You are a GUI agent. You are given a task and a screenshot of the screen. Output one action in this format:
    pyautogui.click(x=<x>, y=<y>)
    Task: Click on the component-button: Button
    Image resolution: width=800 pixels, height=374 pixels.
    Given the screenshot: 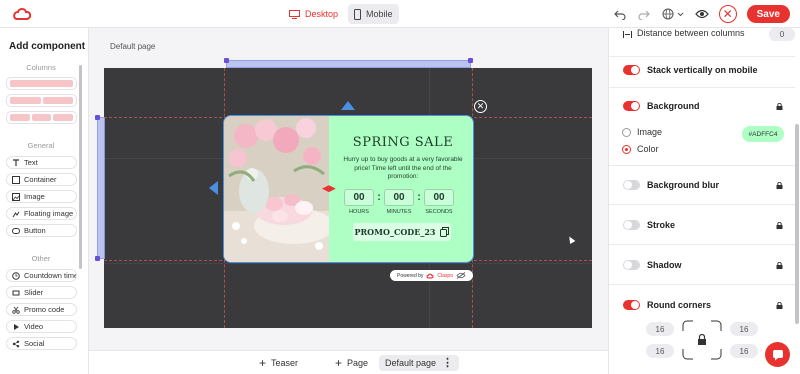 What is the action you would take?
    pyautogui.click(x=41, y=230)
    